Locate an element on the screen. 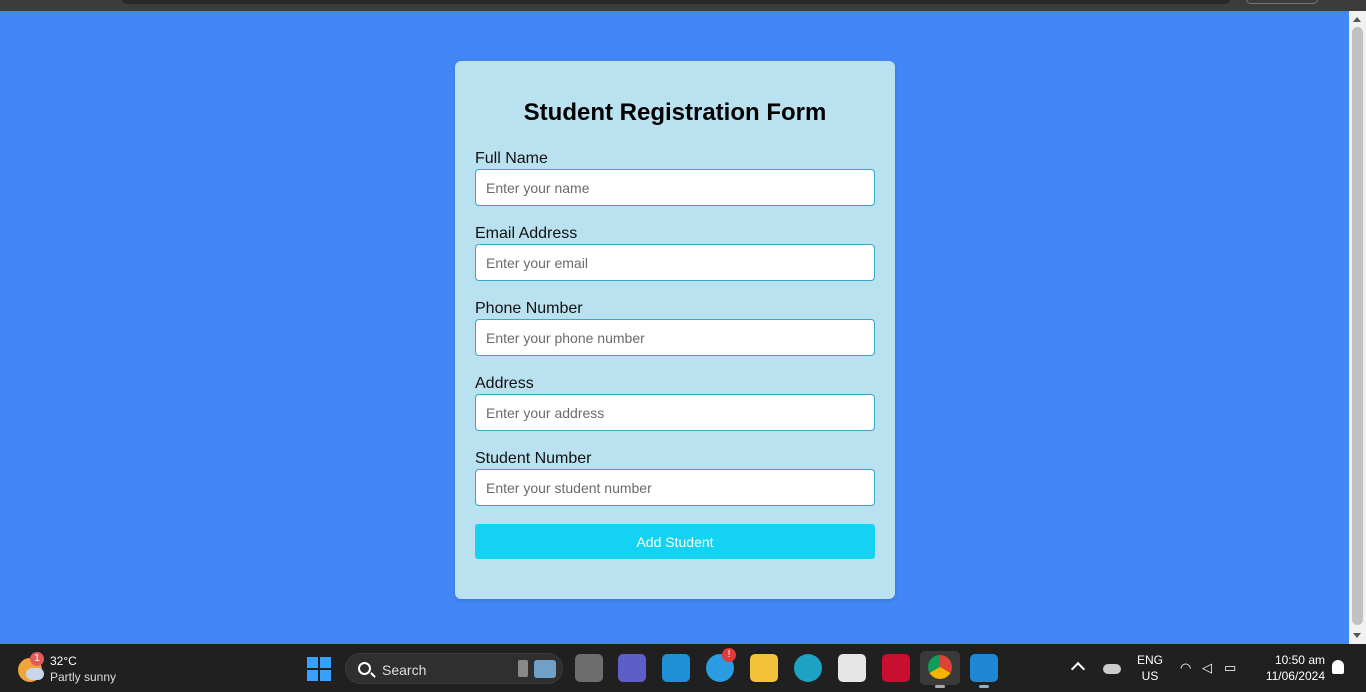  start-windows-icon is located at coordinates (319, 669).